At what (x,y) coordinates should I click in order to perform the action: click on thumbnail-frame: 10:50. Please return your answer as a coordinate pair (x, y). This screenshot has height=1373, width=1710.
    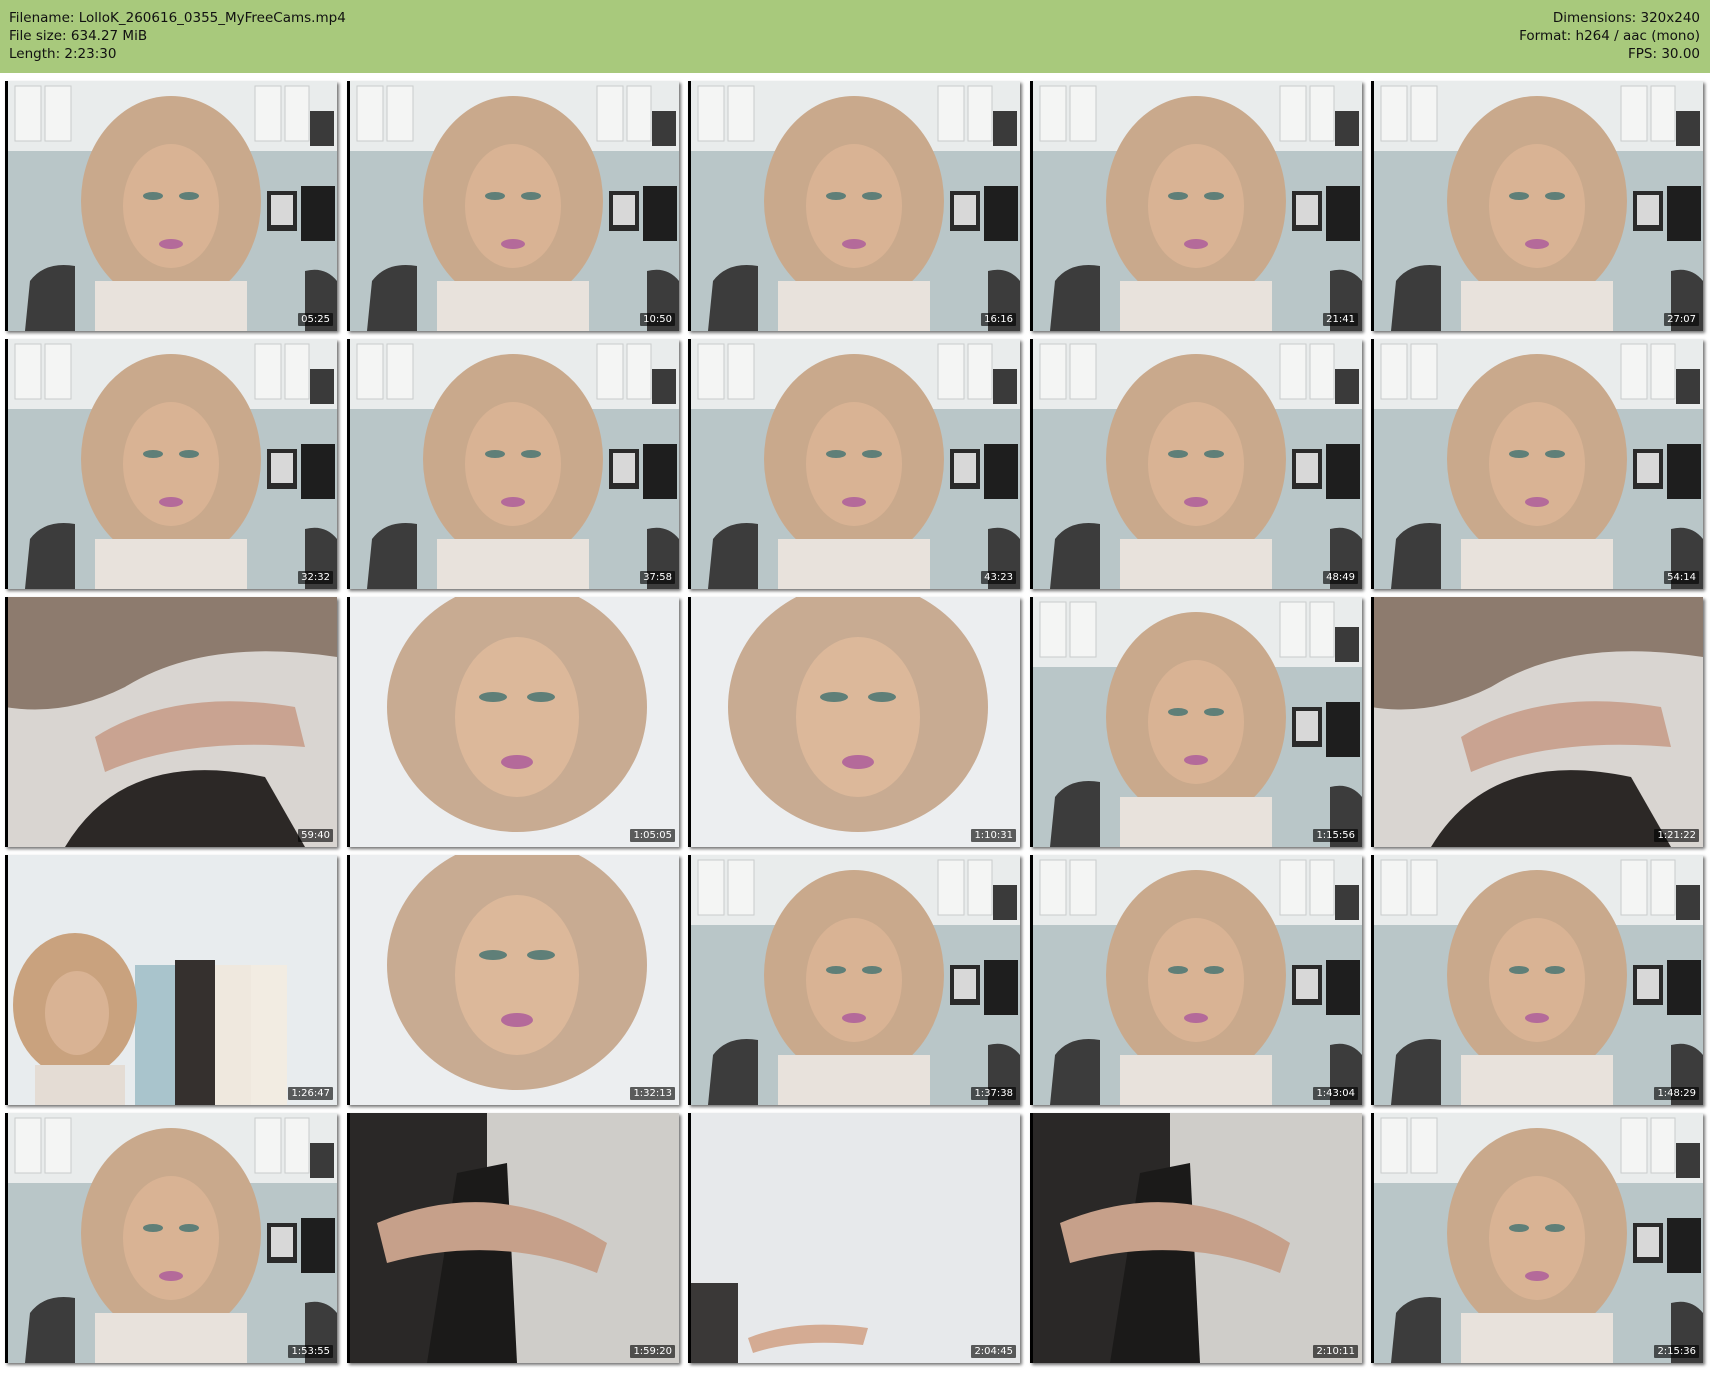
    Looking at the image, I should click on (513, 206).